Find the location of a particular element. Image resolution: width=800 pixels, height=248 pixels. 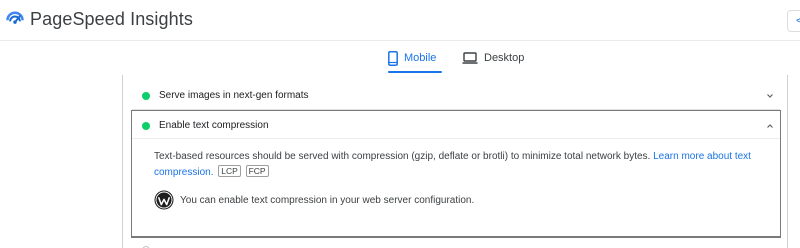

chevron-up-icon is located at coordinates (770, 126).